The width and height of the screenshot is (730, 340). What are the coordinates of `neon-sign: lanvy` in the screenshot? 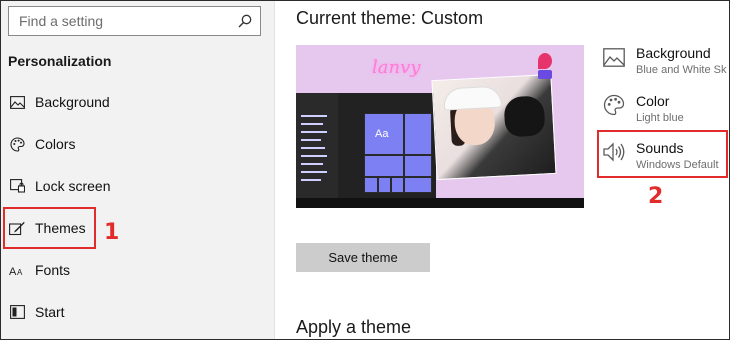 It's located at (396, 67).